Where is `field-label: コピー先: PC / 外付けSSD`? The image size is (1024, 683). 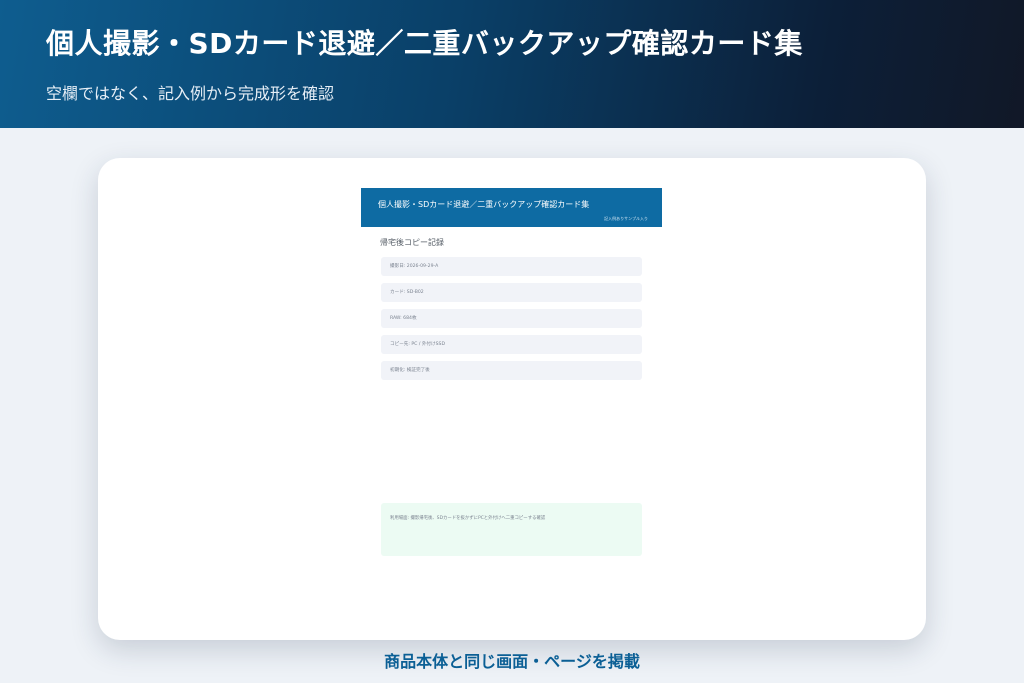 field-label: コピー先: PC / 外付けSSD is located at coordinates (417, 344).